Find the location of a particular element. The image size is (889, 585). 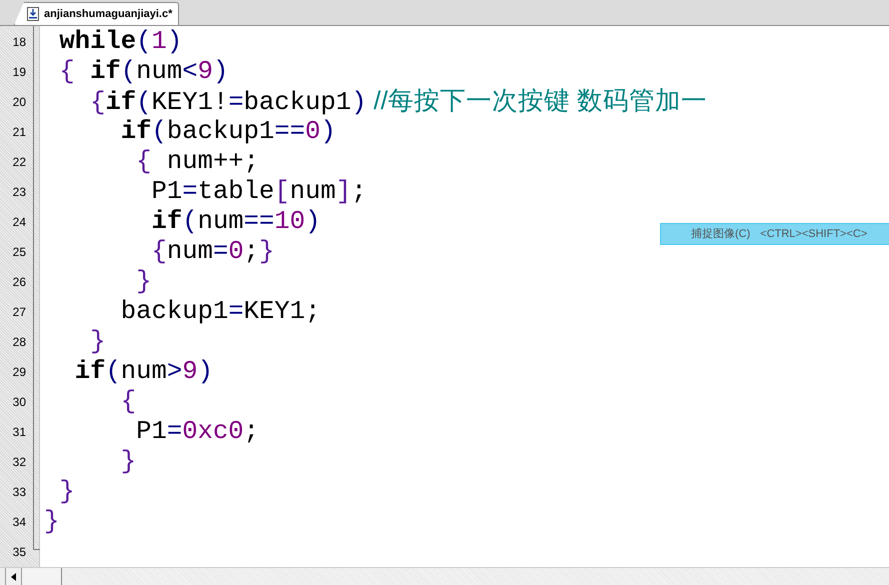

tab-title: anjianshumaguanjiayi.c* is located at coordinates (108, 14).